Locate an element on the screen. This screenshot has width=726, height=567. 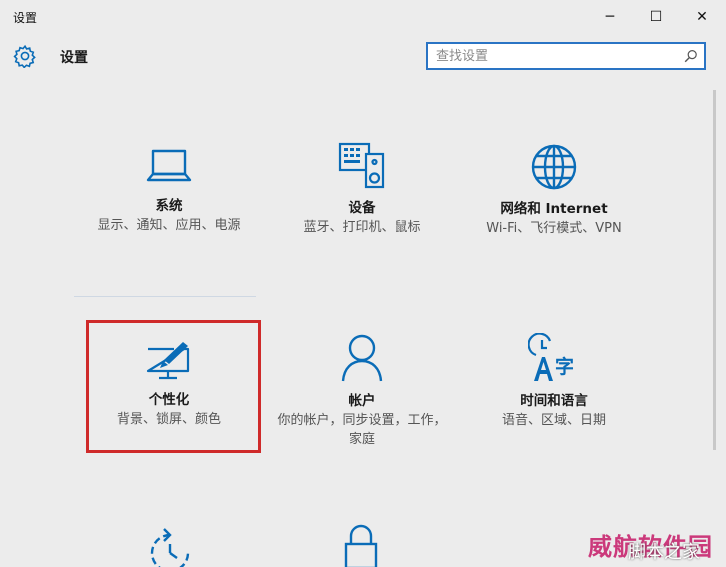
close-button: ✕ is located at coordinates (702, 17).